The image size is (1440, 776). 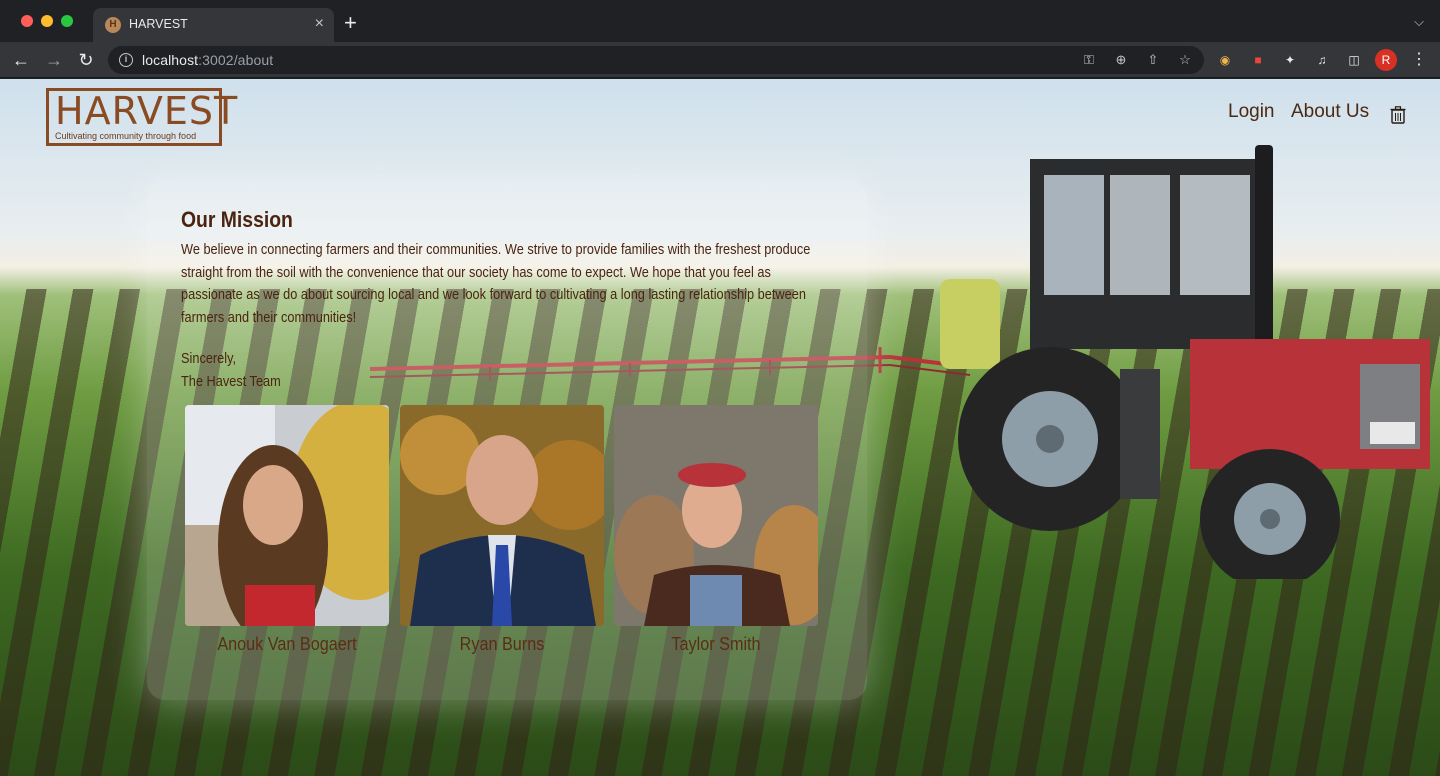 I want to click on minimize-window-button, so click(x=47, y=21).